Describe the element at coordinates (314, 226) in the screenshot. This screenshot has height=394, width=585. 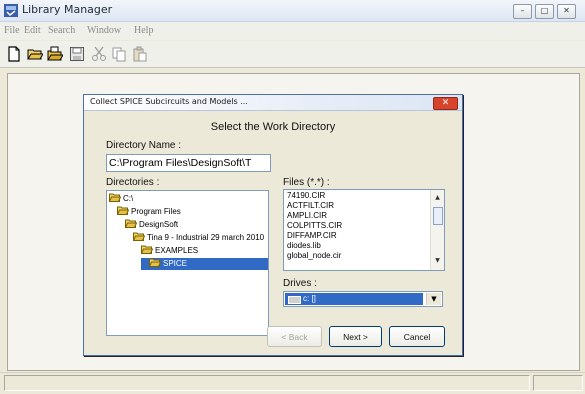
I see `file-item: COLPITTS.CIR` at that location.